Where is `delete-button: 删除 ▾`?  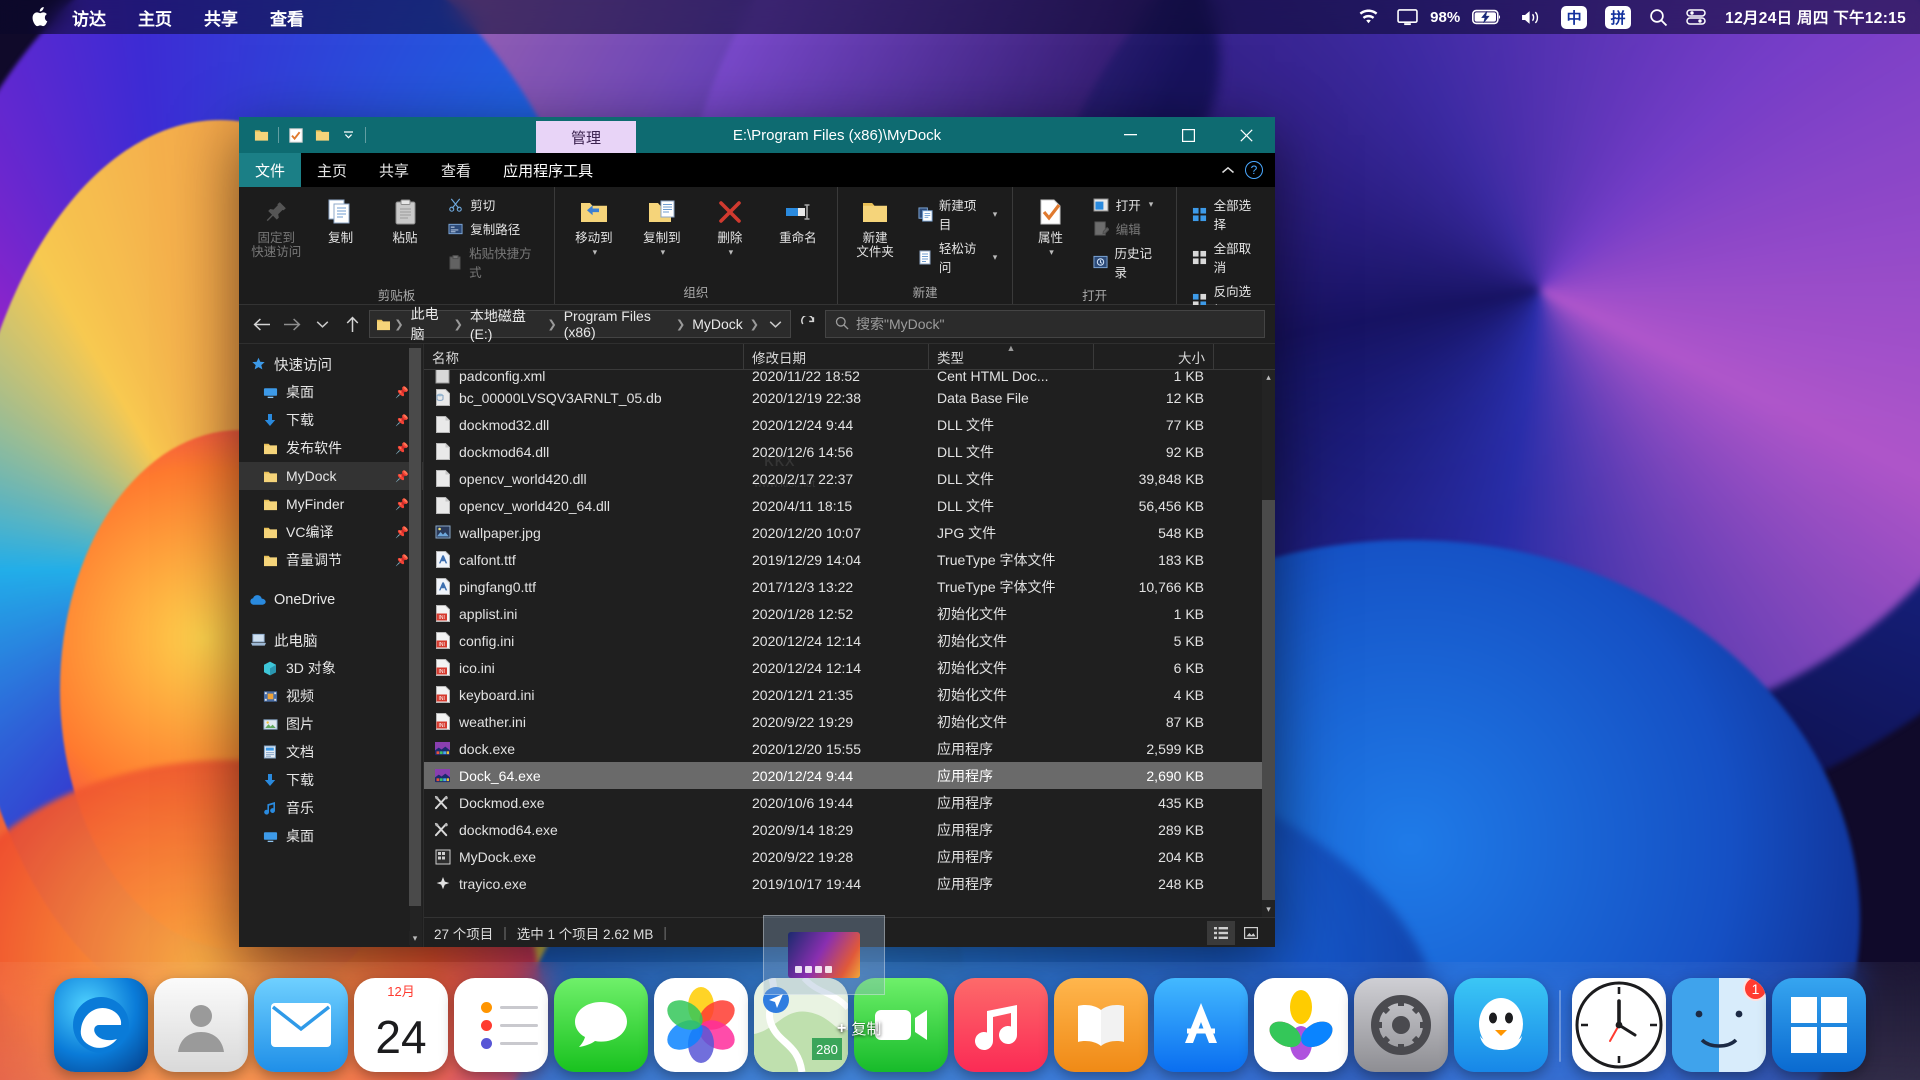 delete-button: 删除 ▾ is located at coordinates (730, 226).